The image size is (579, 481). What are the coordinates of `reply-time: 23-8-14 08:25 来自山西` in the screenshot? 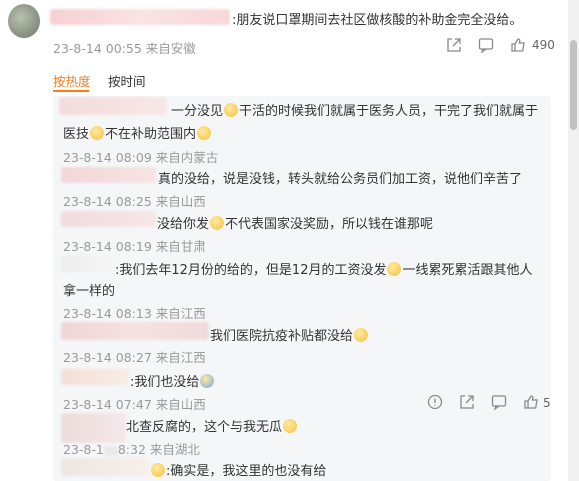 It's located at (134, 201).